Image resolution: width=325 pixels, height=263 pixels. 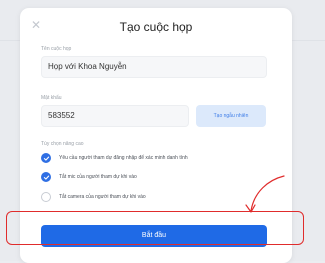 What do you see at coordinates (102, 197) in the screenshot?
I see `option-label: Tắt camera của người tham dự khi vào` at bounding box center [102, 197].